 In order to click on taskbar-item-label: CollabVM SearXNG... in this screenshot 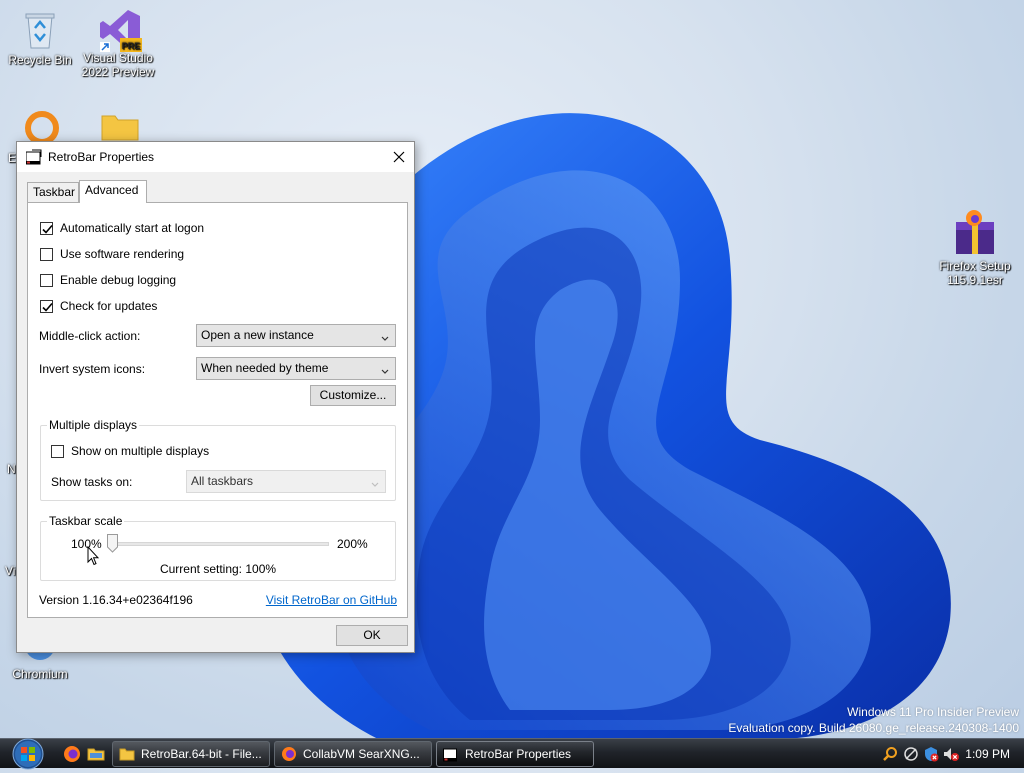, I will do `click(361, 754)`.